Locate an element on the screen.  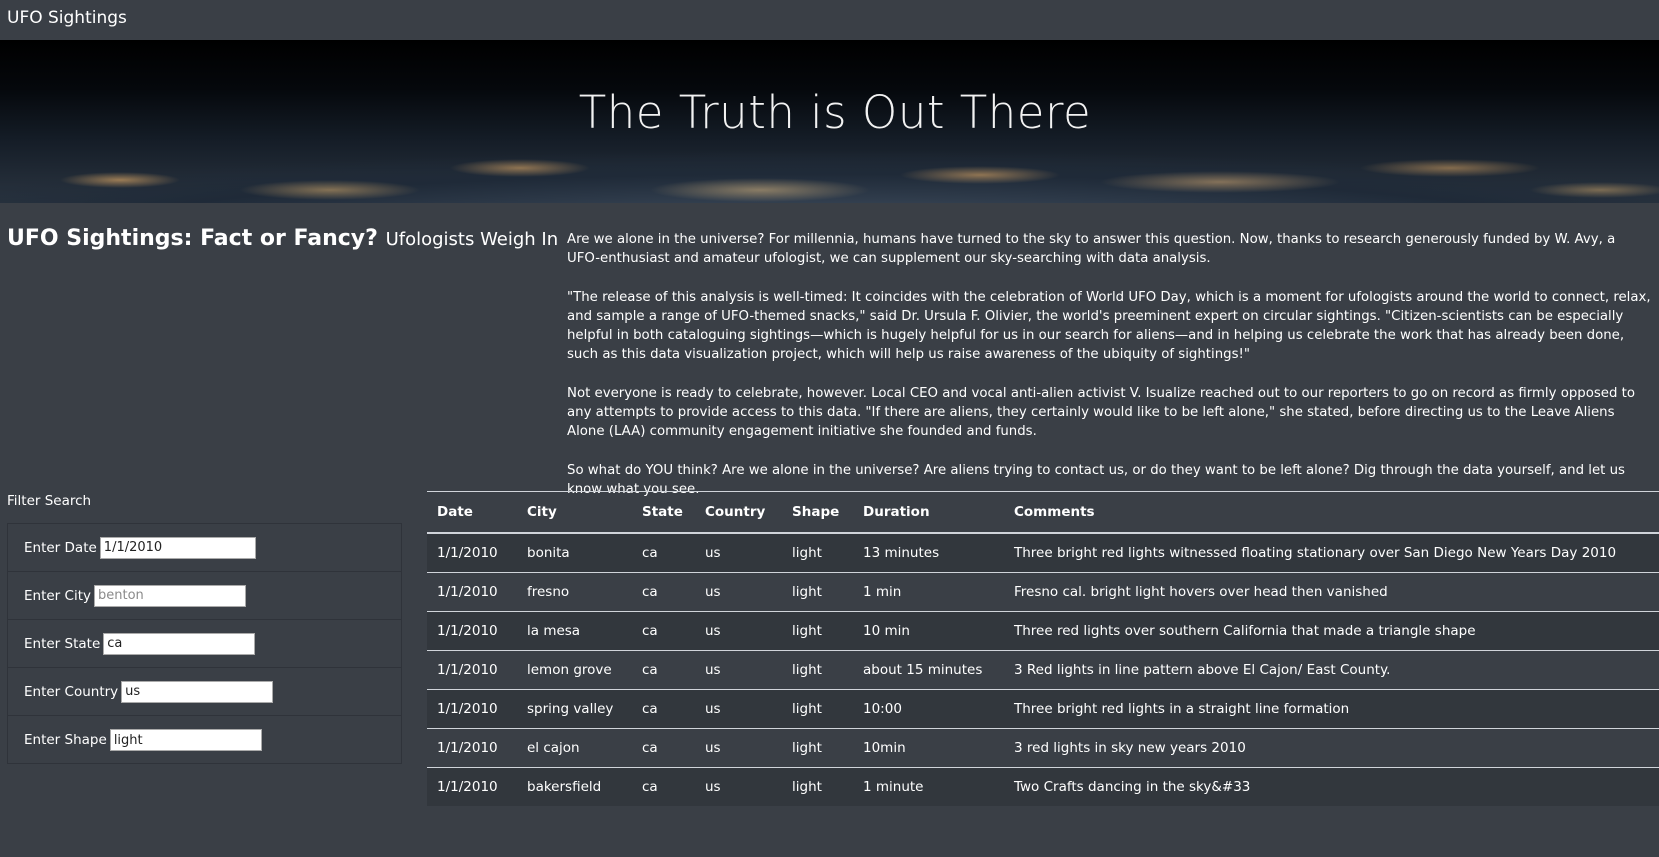
column-header-state: State is located at coordinates (663, 512).